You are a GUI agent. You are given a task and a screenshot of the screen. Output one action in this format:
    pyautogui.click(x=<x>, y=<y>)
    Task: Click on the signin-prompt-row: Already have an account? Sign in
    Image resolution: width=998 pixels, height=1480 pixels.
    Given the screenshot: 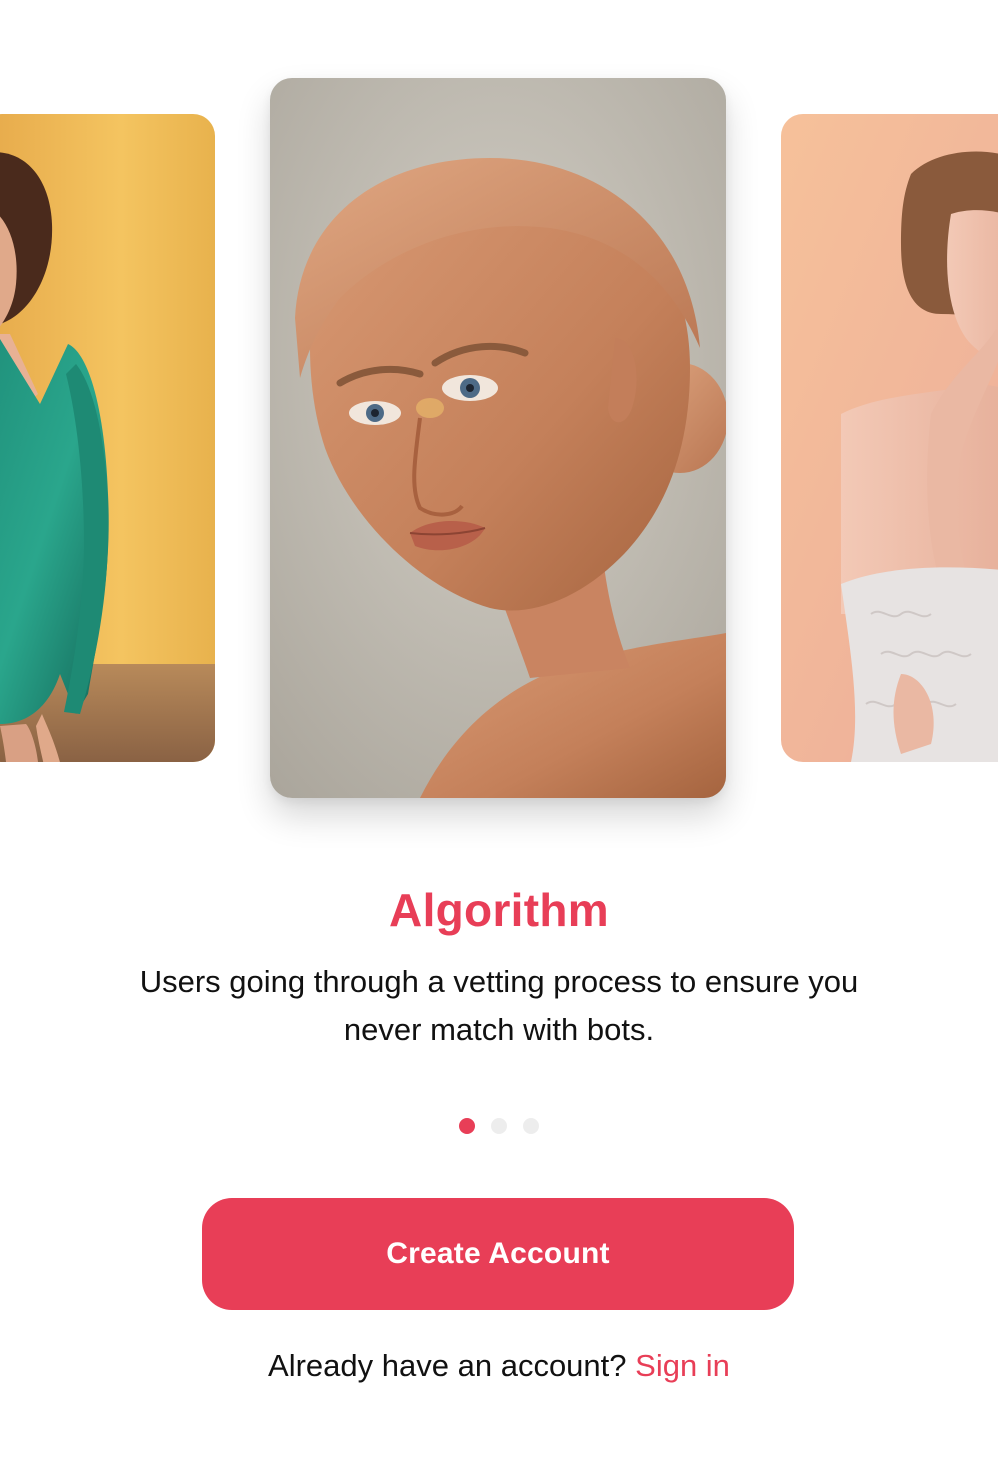 What is the action you would take?
    pyautogui.click(x=499, y=1366)
    